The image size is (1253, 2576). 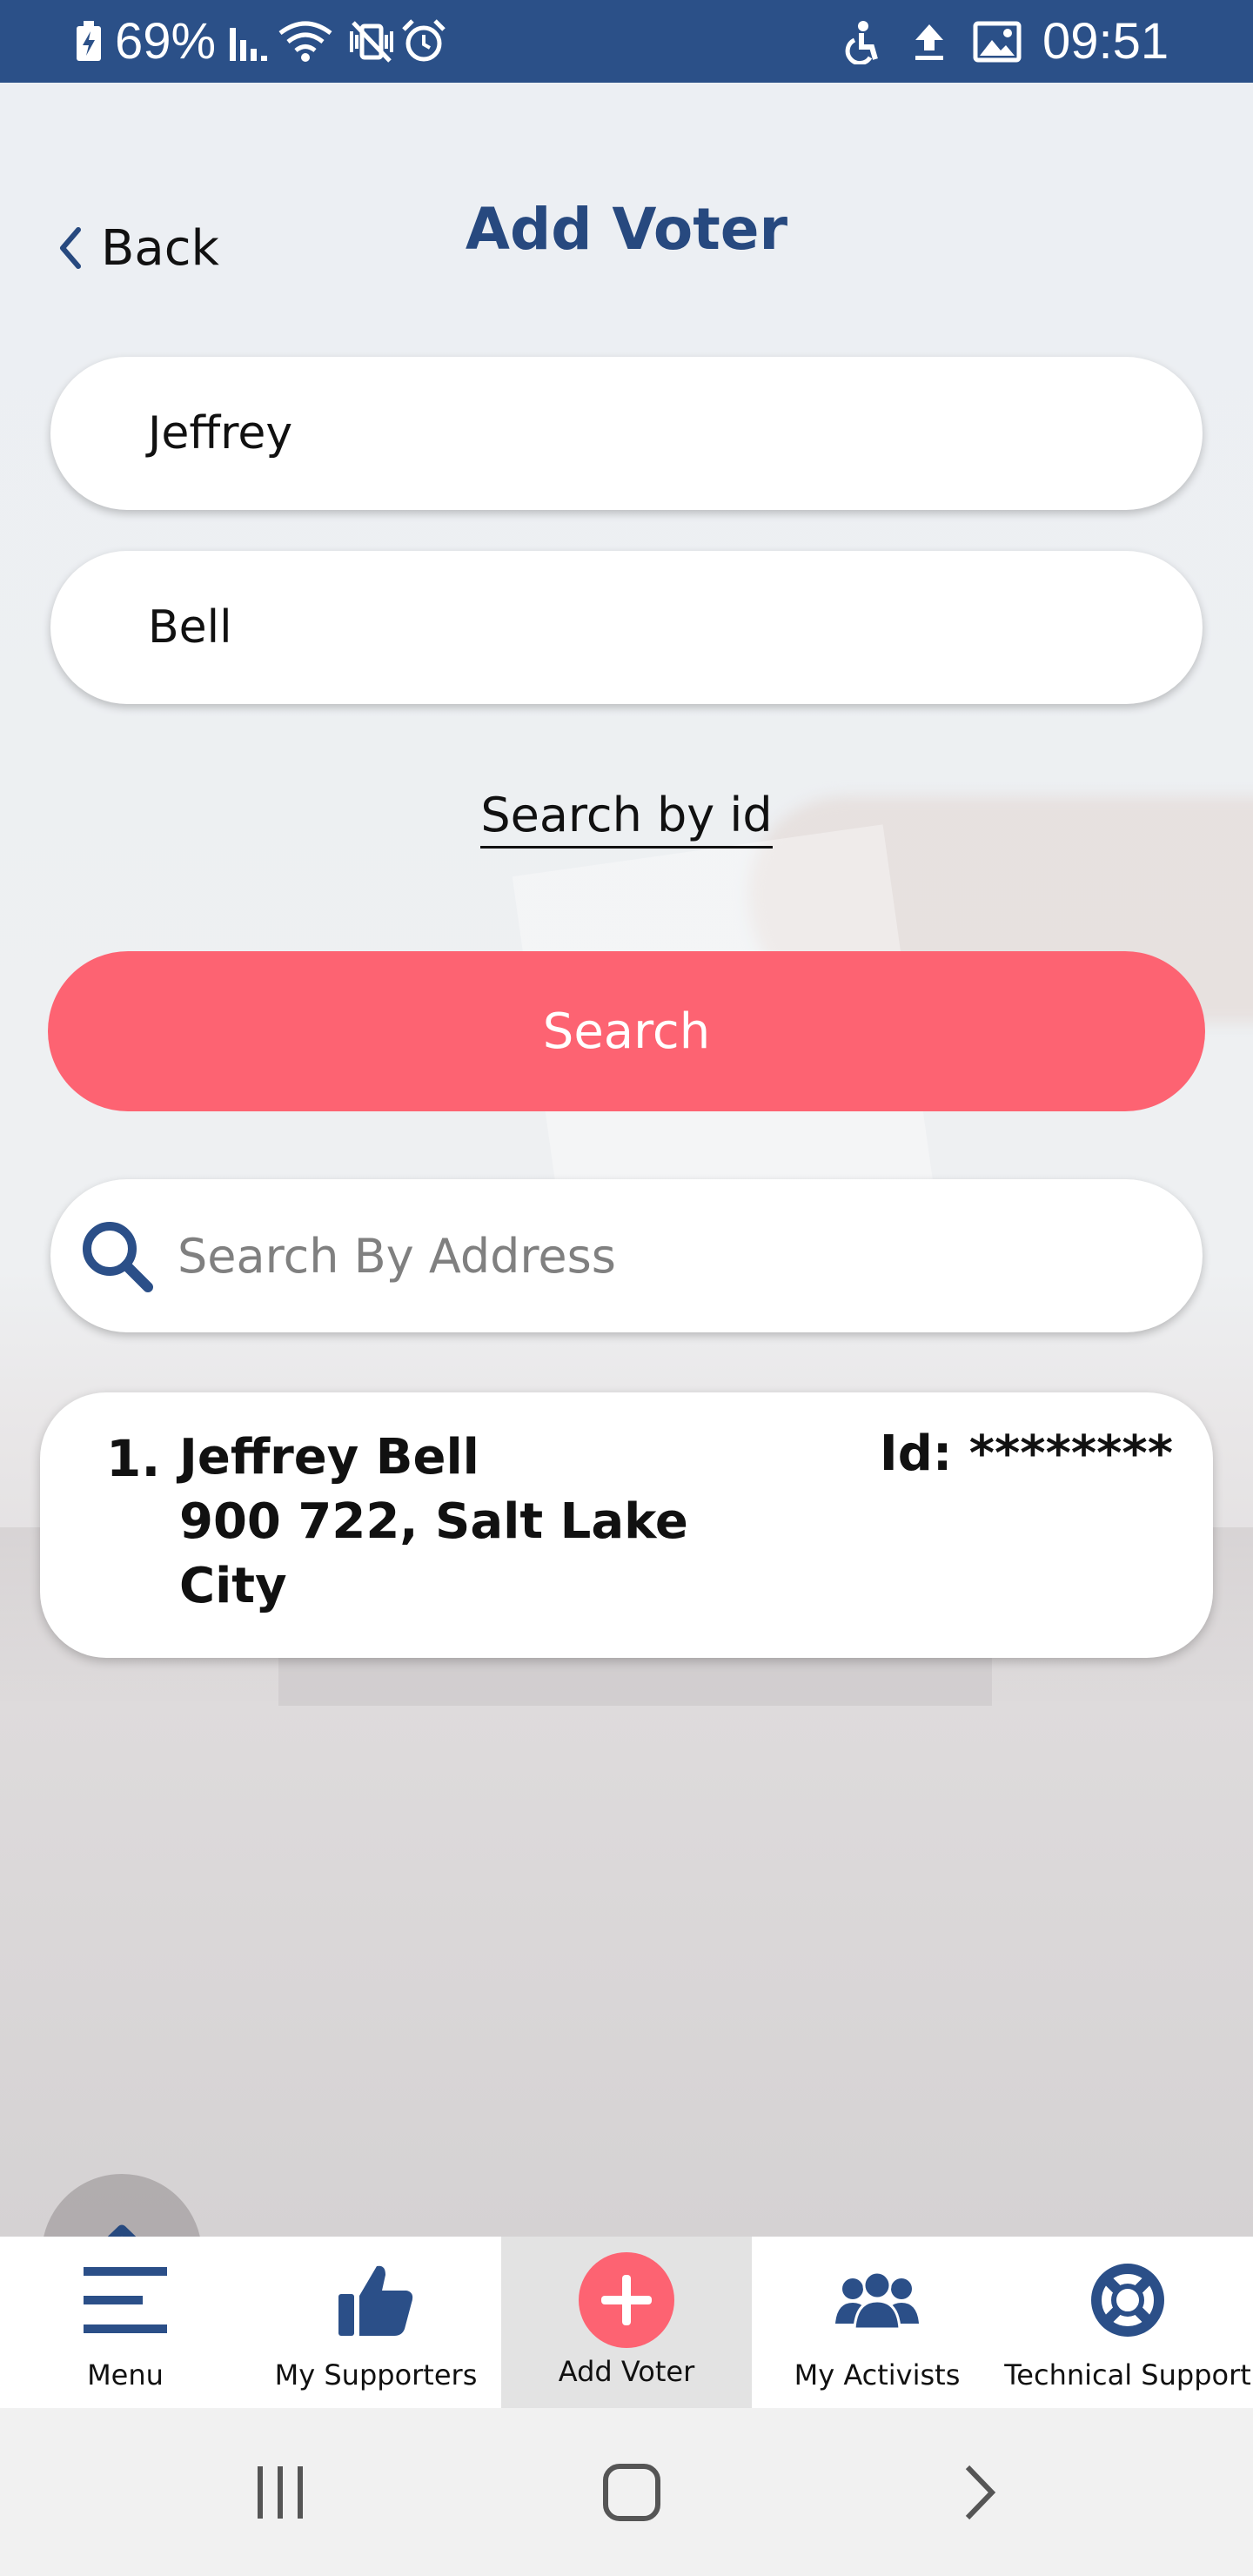 I want to click on background-ballot-box, so click(x=635, y=1682).